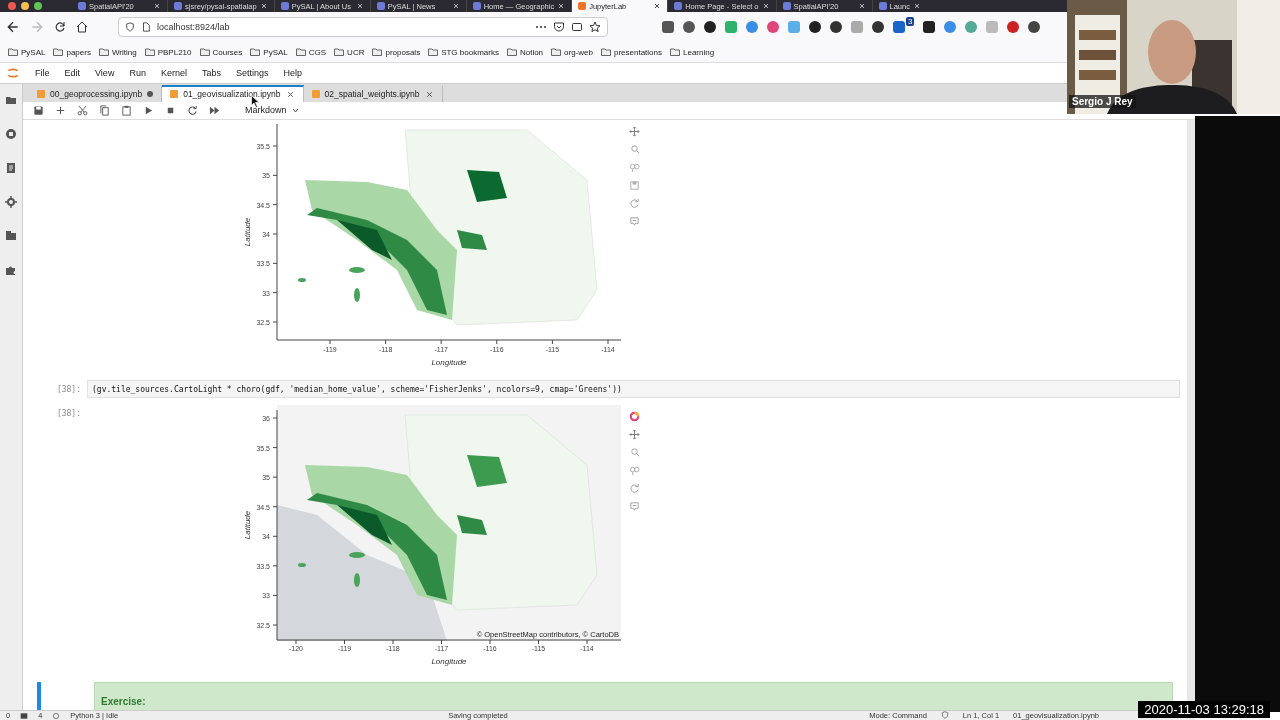 The width and height of the screenshot is (1280, 720). What do you see at coordinates (396, 52) in the screenshot?
I see `bookmark: proposals` at bounding box center [396, 52].